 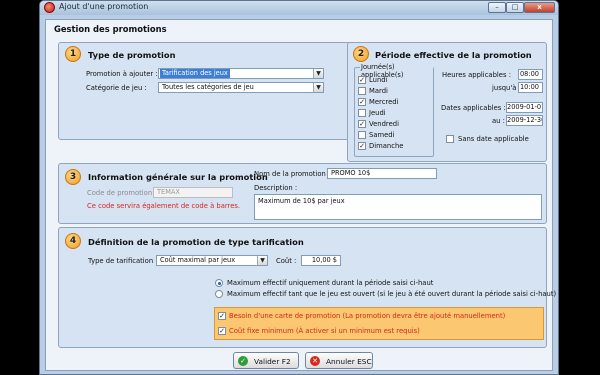 What do you see at coordinates (362, 80) in the screenshot?
I see `day-checkbox-lundi: ✓` at bounding box center [362, 80].